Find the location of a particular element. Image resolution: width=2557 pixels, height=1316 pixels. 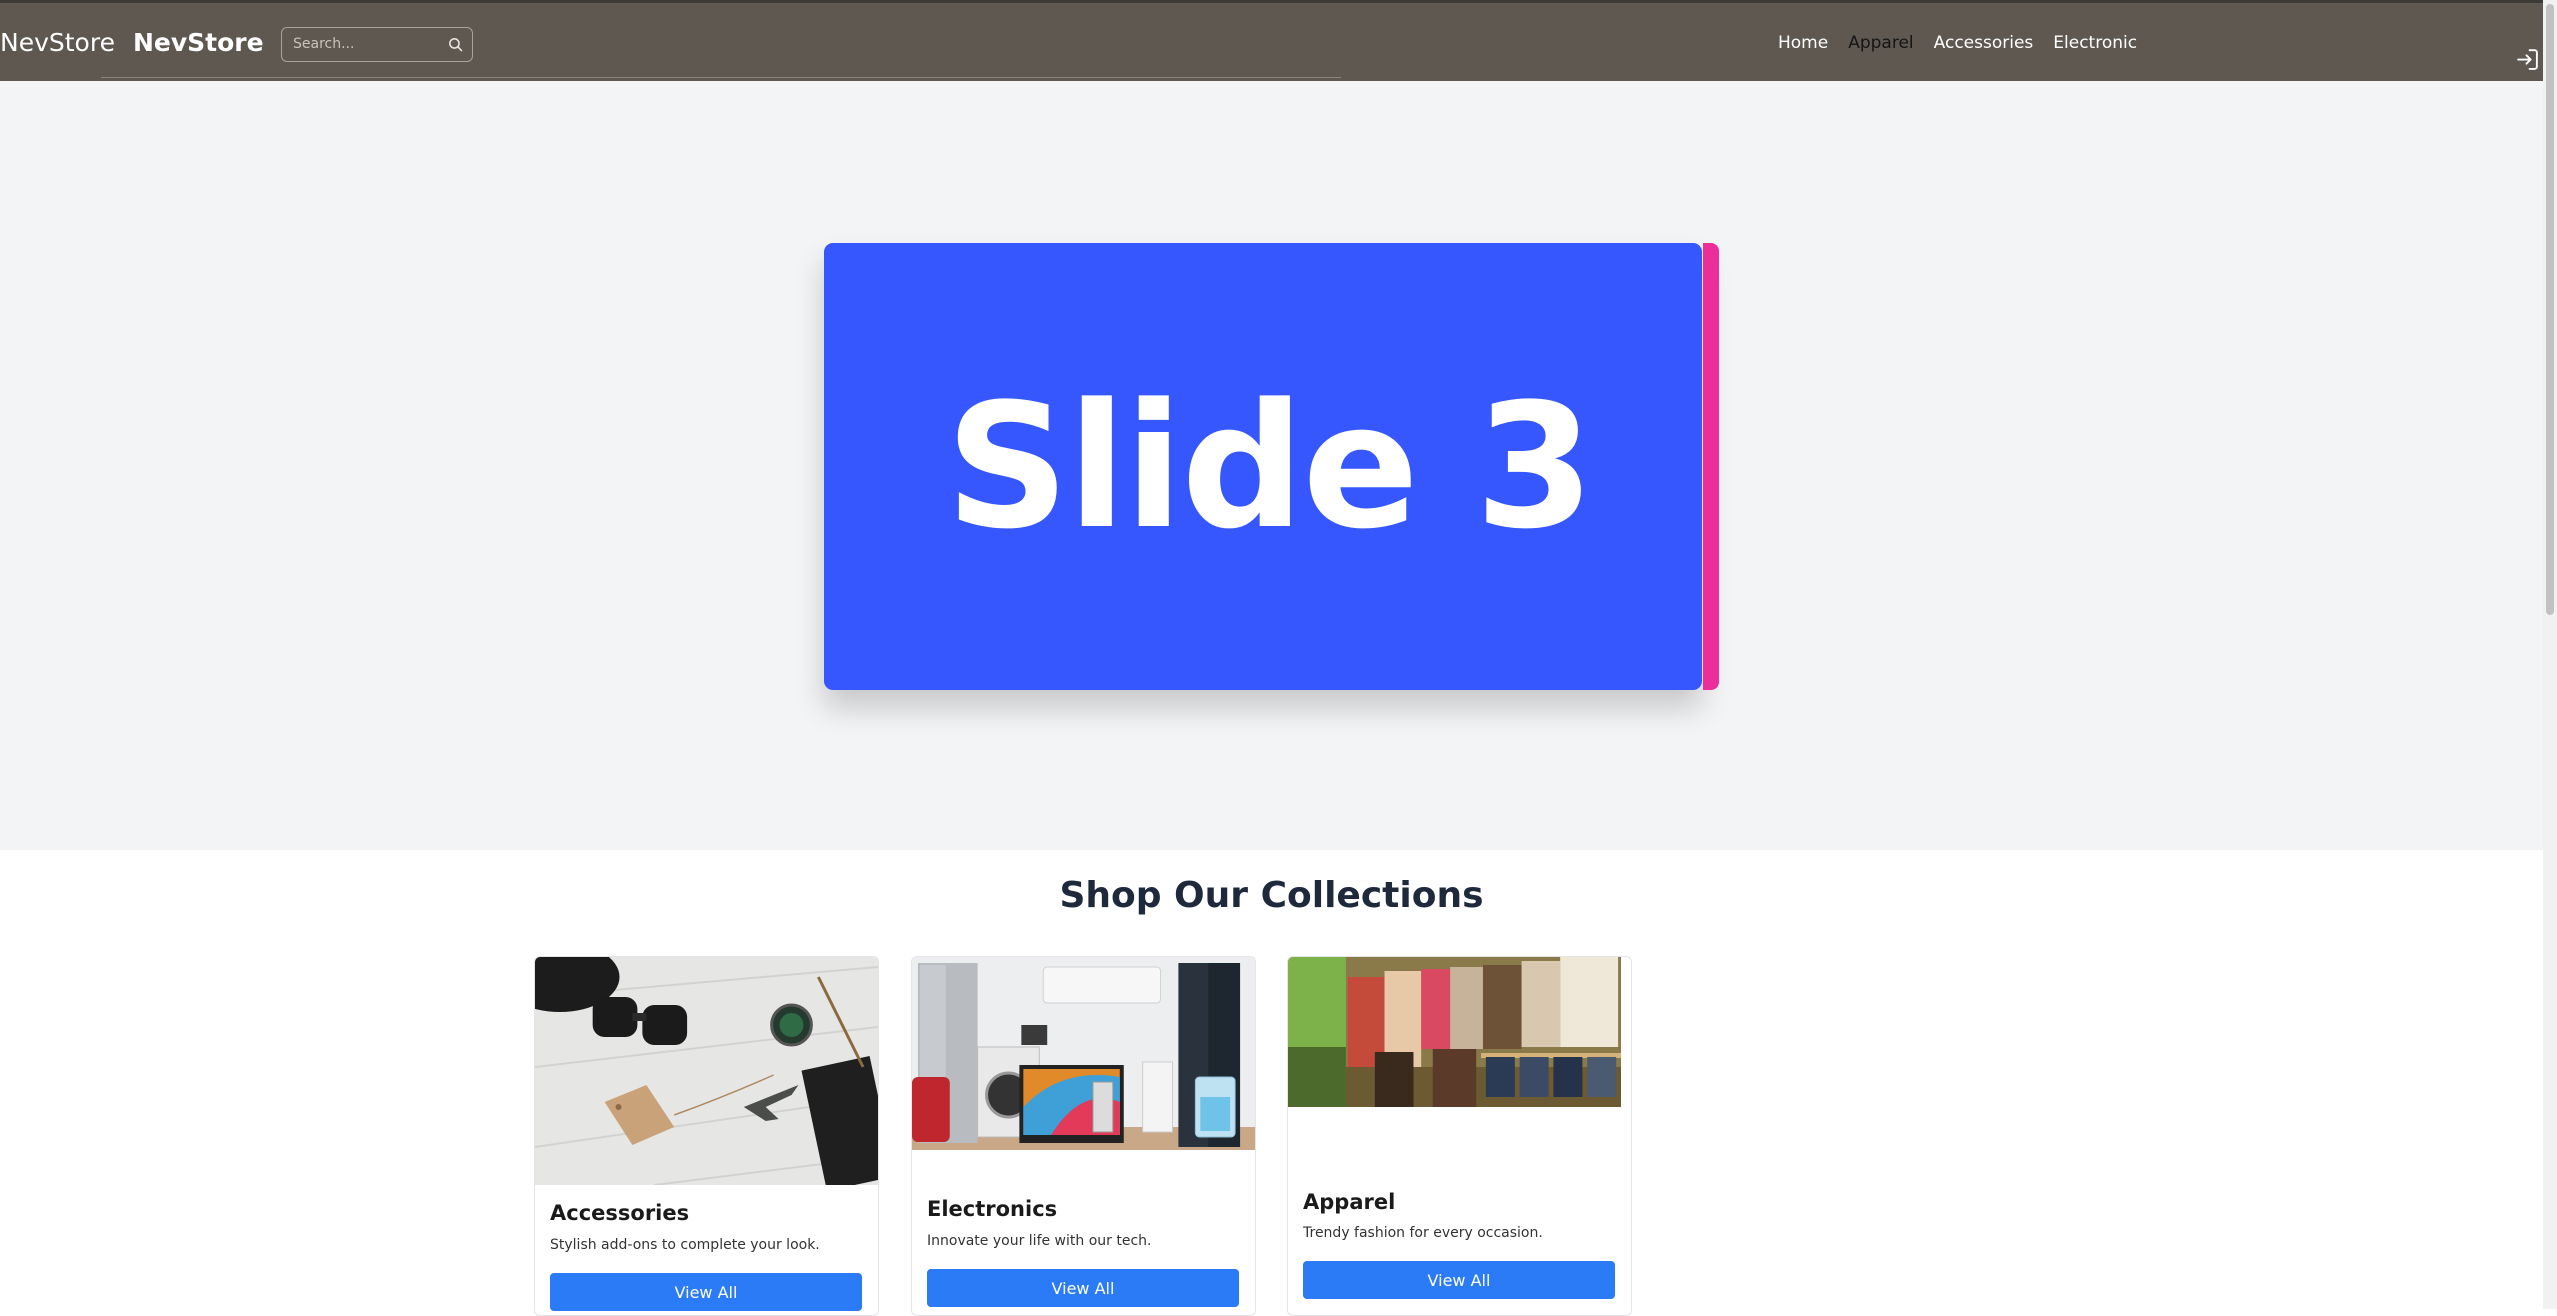

brand-logo-text: NevStore is located at coordinates (57, 42).